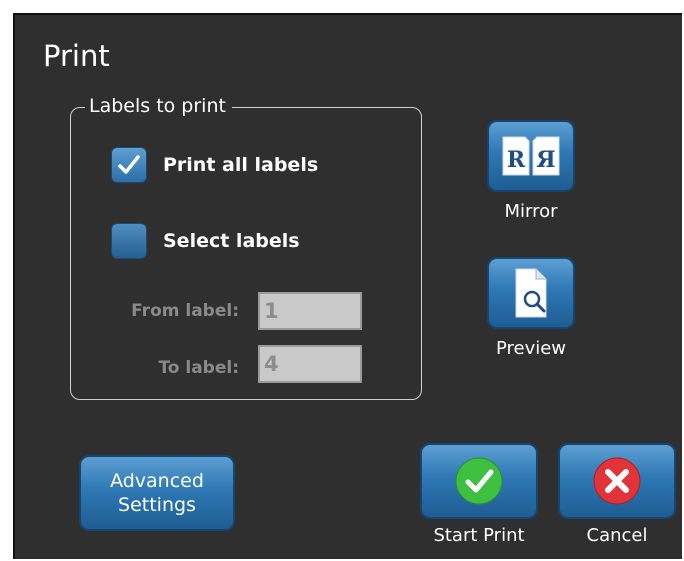  What do you see at coordinates (479, 535) in the screenshot?
I see `start-print-caption: Start Print` at bounding box center [479, 535].